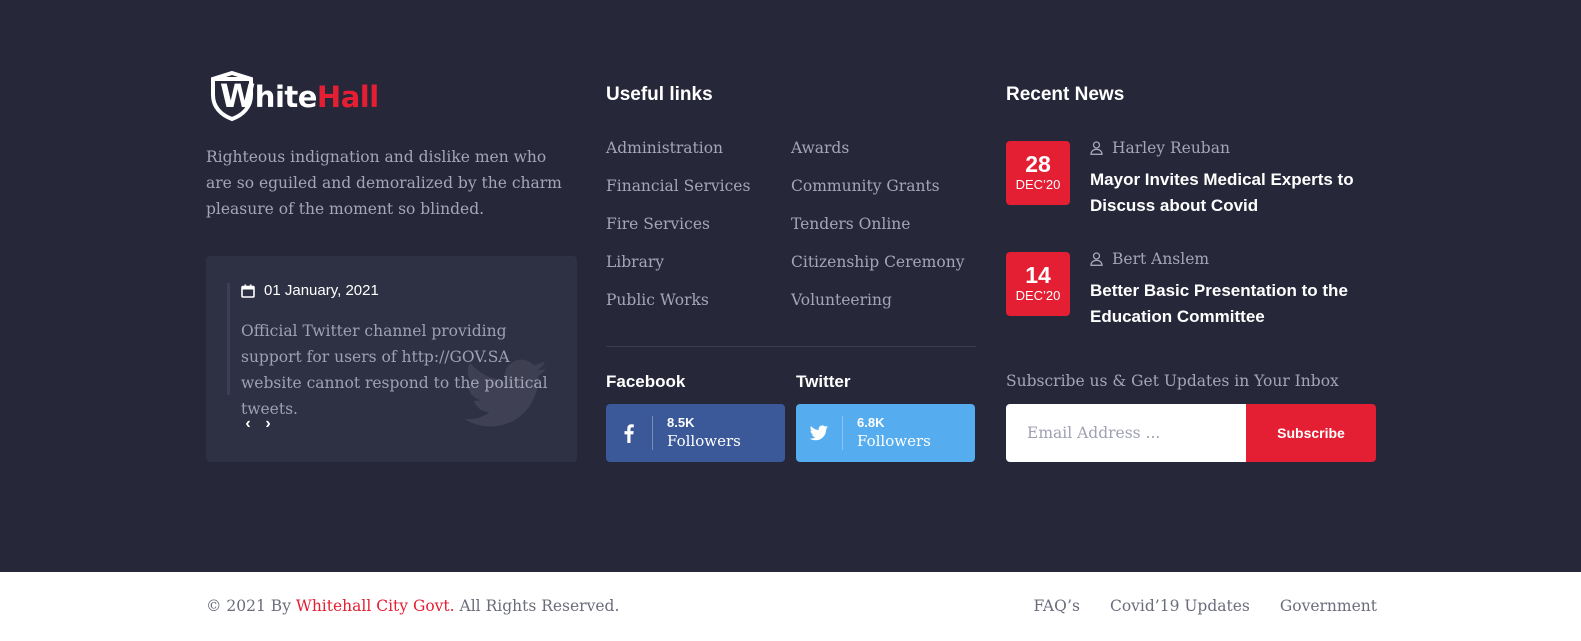 Image resolution: width=1581 pixels, height=641 pixels. What do you see at coordinates (375, 606) in the screenshot?
I see `copyright-brand-link: Whitehall City Govt.` at bounding box center [375, 606].